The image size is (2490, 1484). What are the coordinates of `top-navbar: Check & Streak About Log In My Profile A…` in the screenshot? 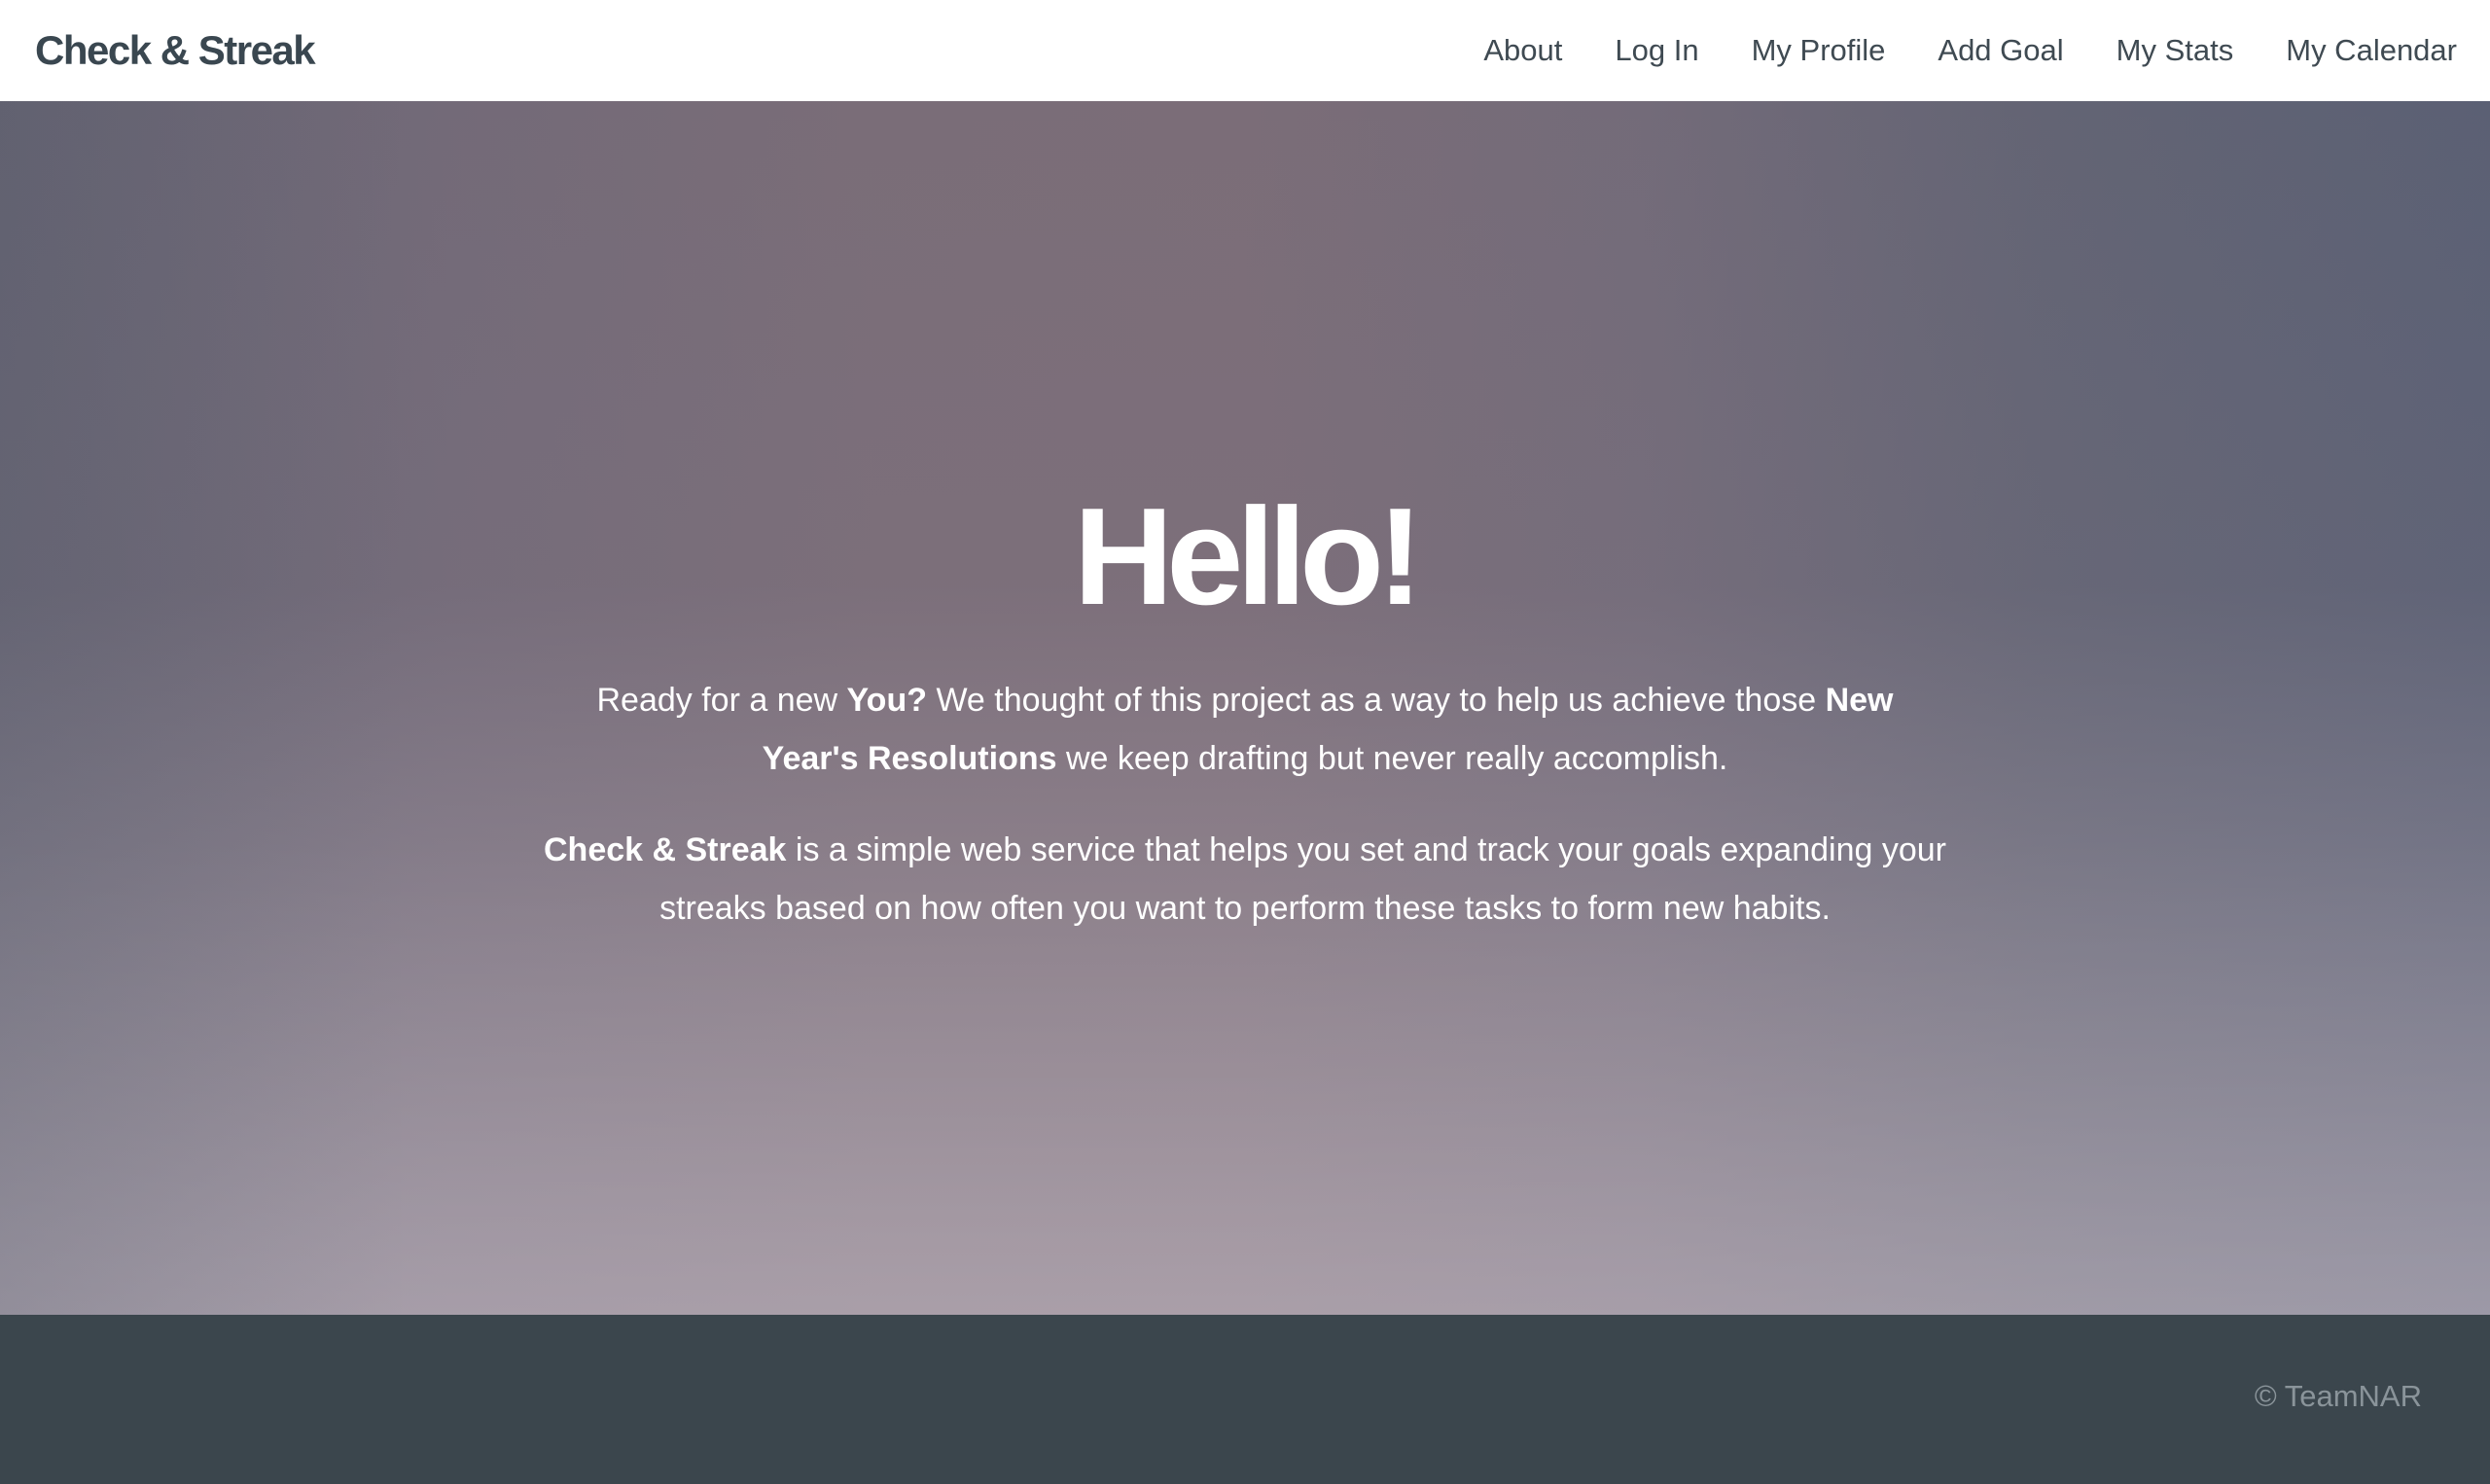 It's located at (1245, 51).